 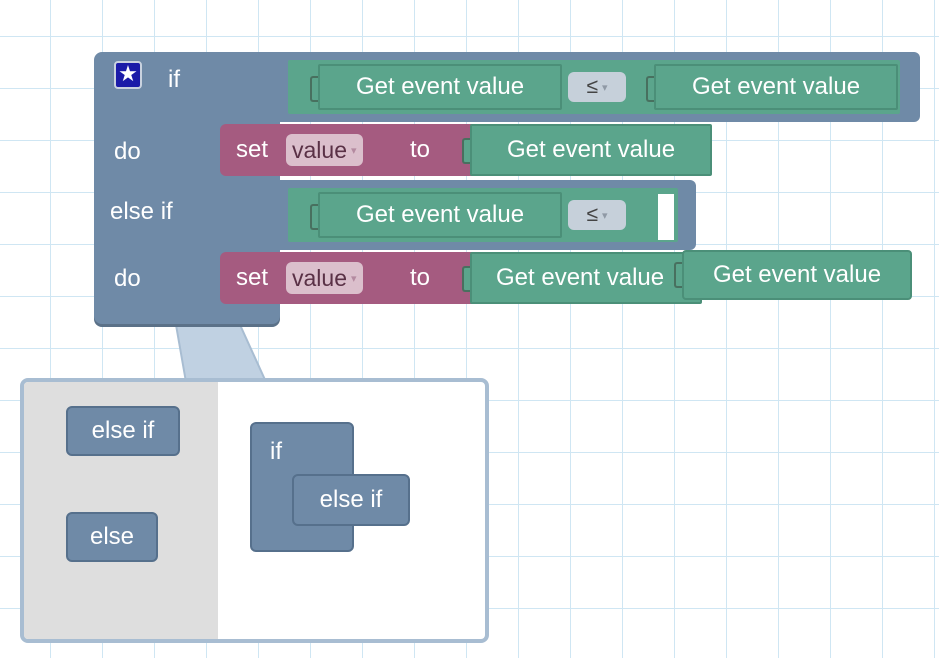 What do you see at coordinates (597, 87) in the screenshot?
I see `condition-1-operator: ≤ ▾` at bounding box center [597, 87].